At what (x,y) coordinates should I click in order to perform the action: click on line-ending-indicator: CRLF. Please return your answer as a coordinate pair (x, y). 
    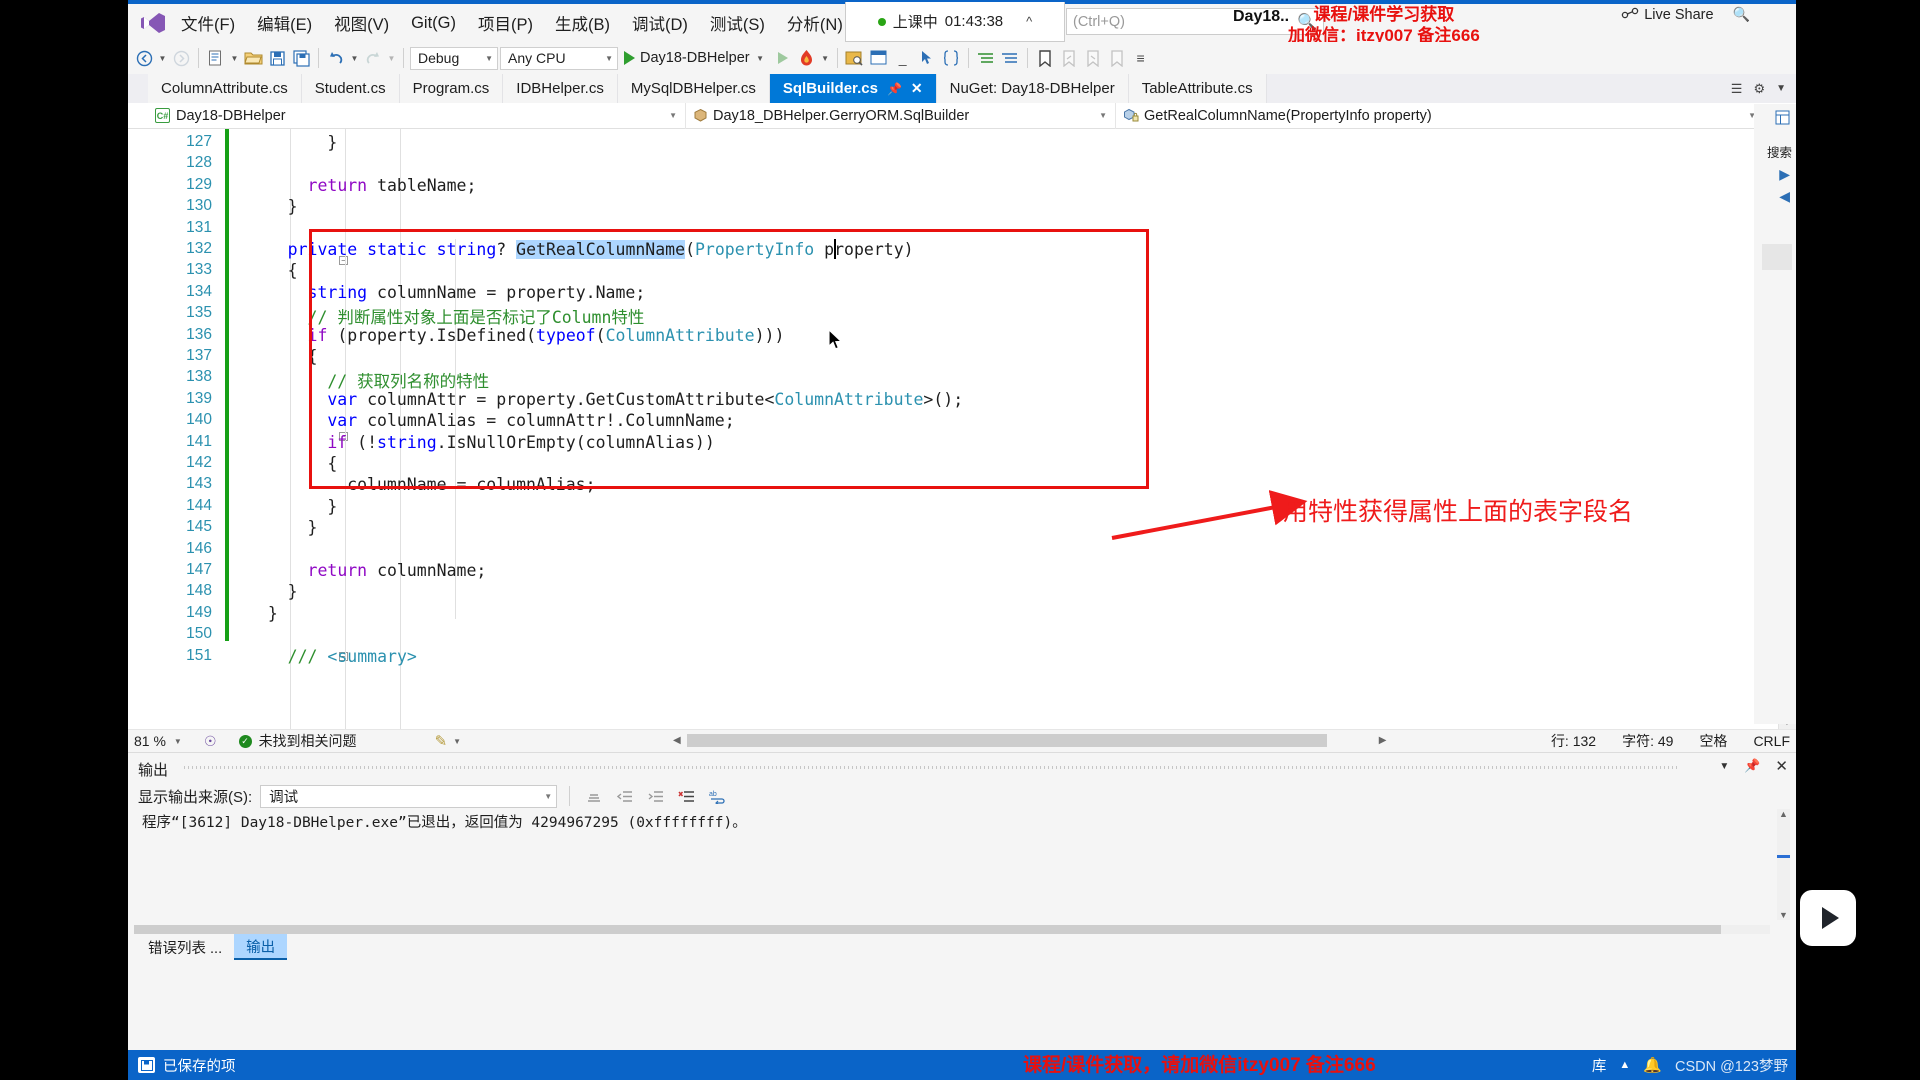
    Looking at the image, I should click on (1771, 741).